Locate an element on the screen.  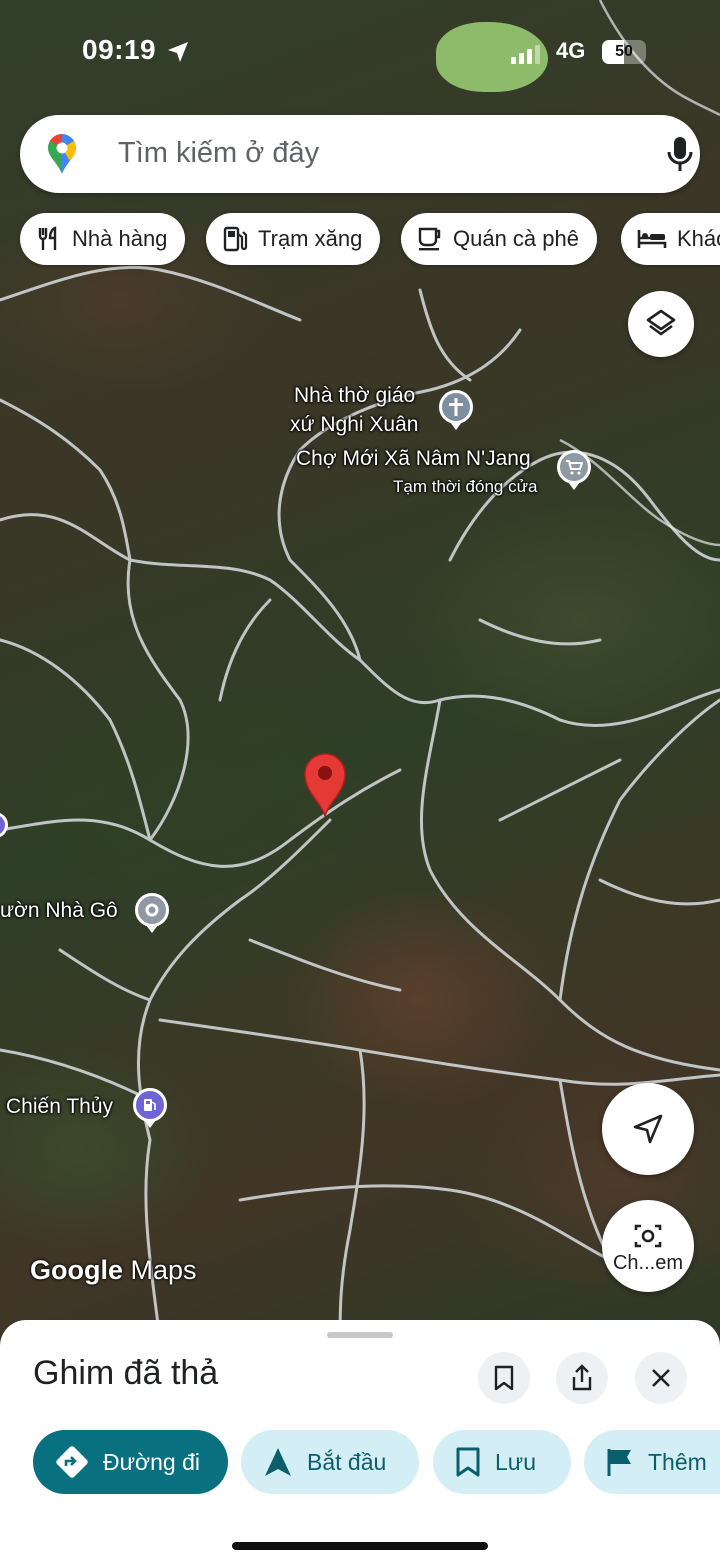
sheet-grabber is located at coordinates (360, 1335).